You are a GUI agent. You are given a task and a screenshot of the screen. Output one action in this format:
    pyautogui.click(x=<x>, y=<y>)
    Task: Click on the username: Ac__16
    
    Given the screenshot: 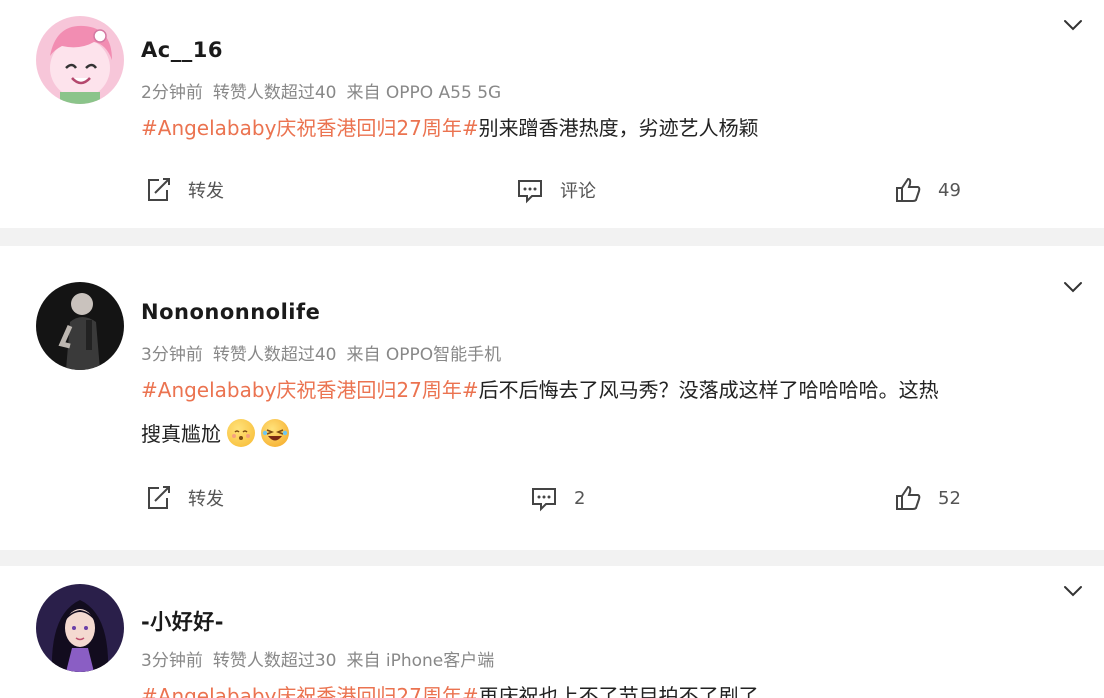 What is the action you would take?
    pyautogui.click(x=182, y=50)
    